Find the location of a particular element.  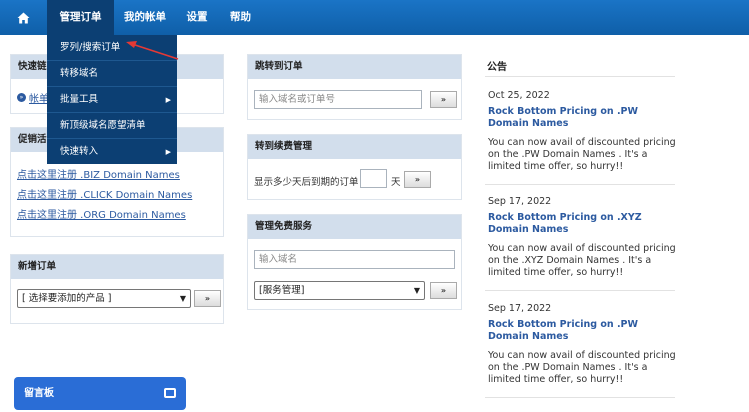

product-select-value: [ 选择要添加的产品 ] is located at coordinates (67, 298).